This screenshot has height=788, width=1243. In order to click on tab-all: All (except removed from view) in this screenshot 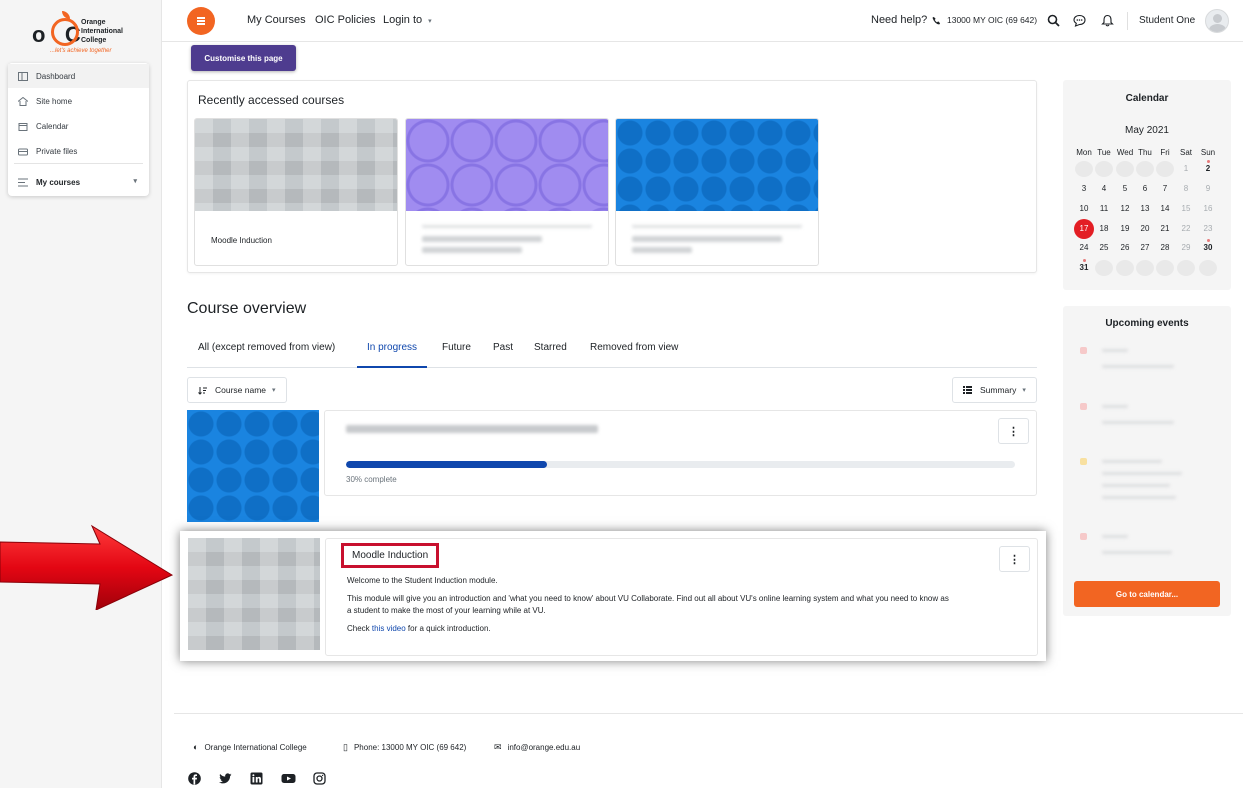, I will do `click(266, 355)`.